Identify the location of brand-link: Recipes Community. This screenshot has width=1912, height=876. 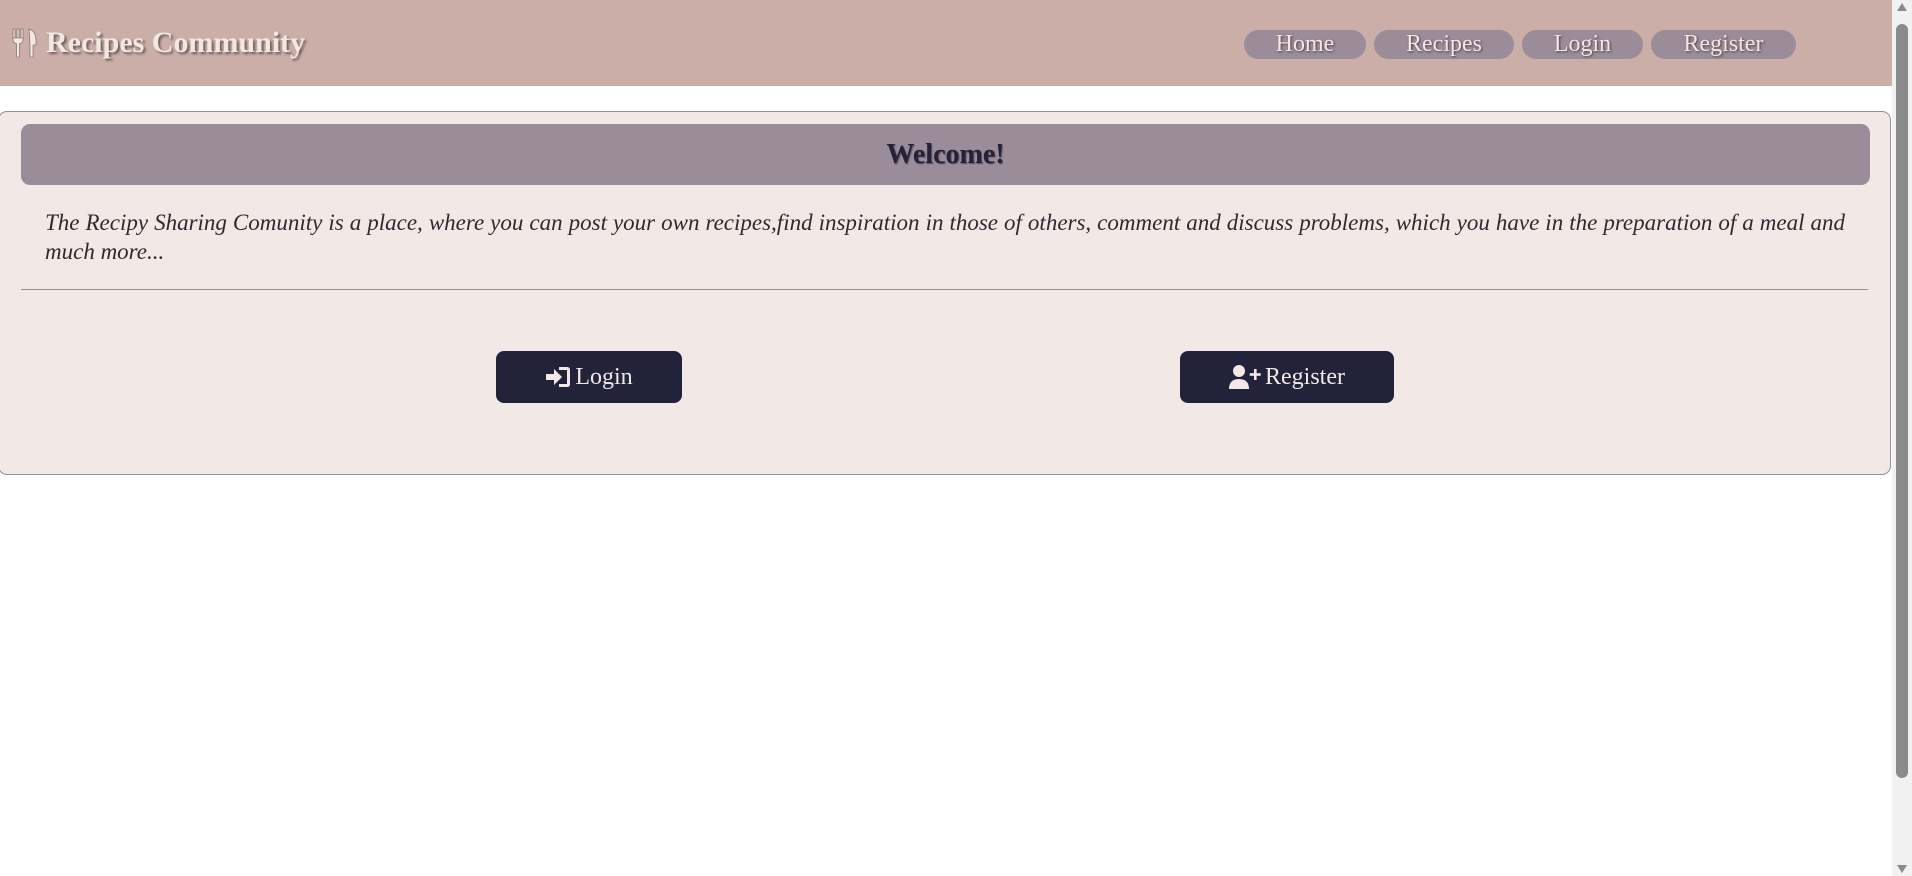
(157, 43).